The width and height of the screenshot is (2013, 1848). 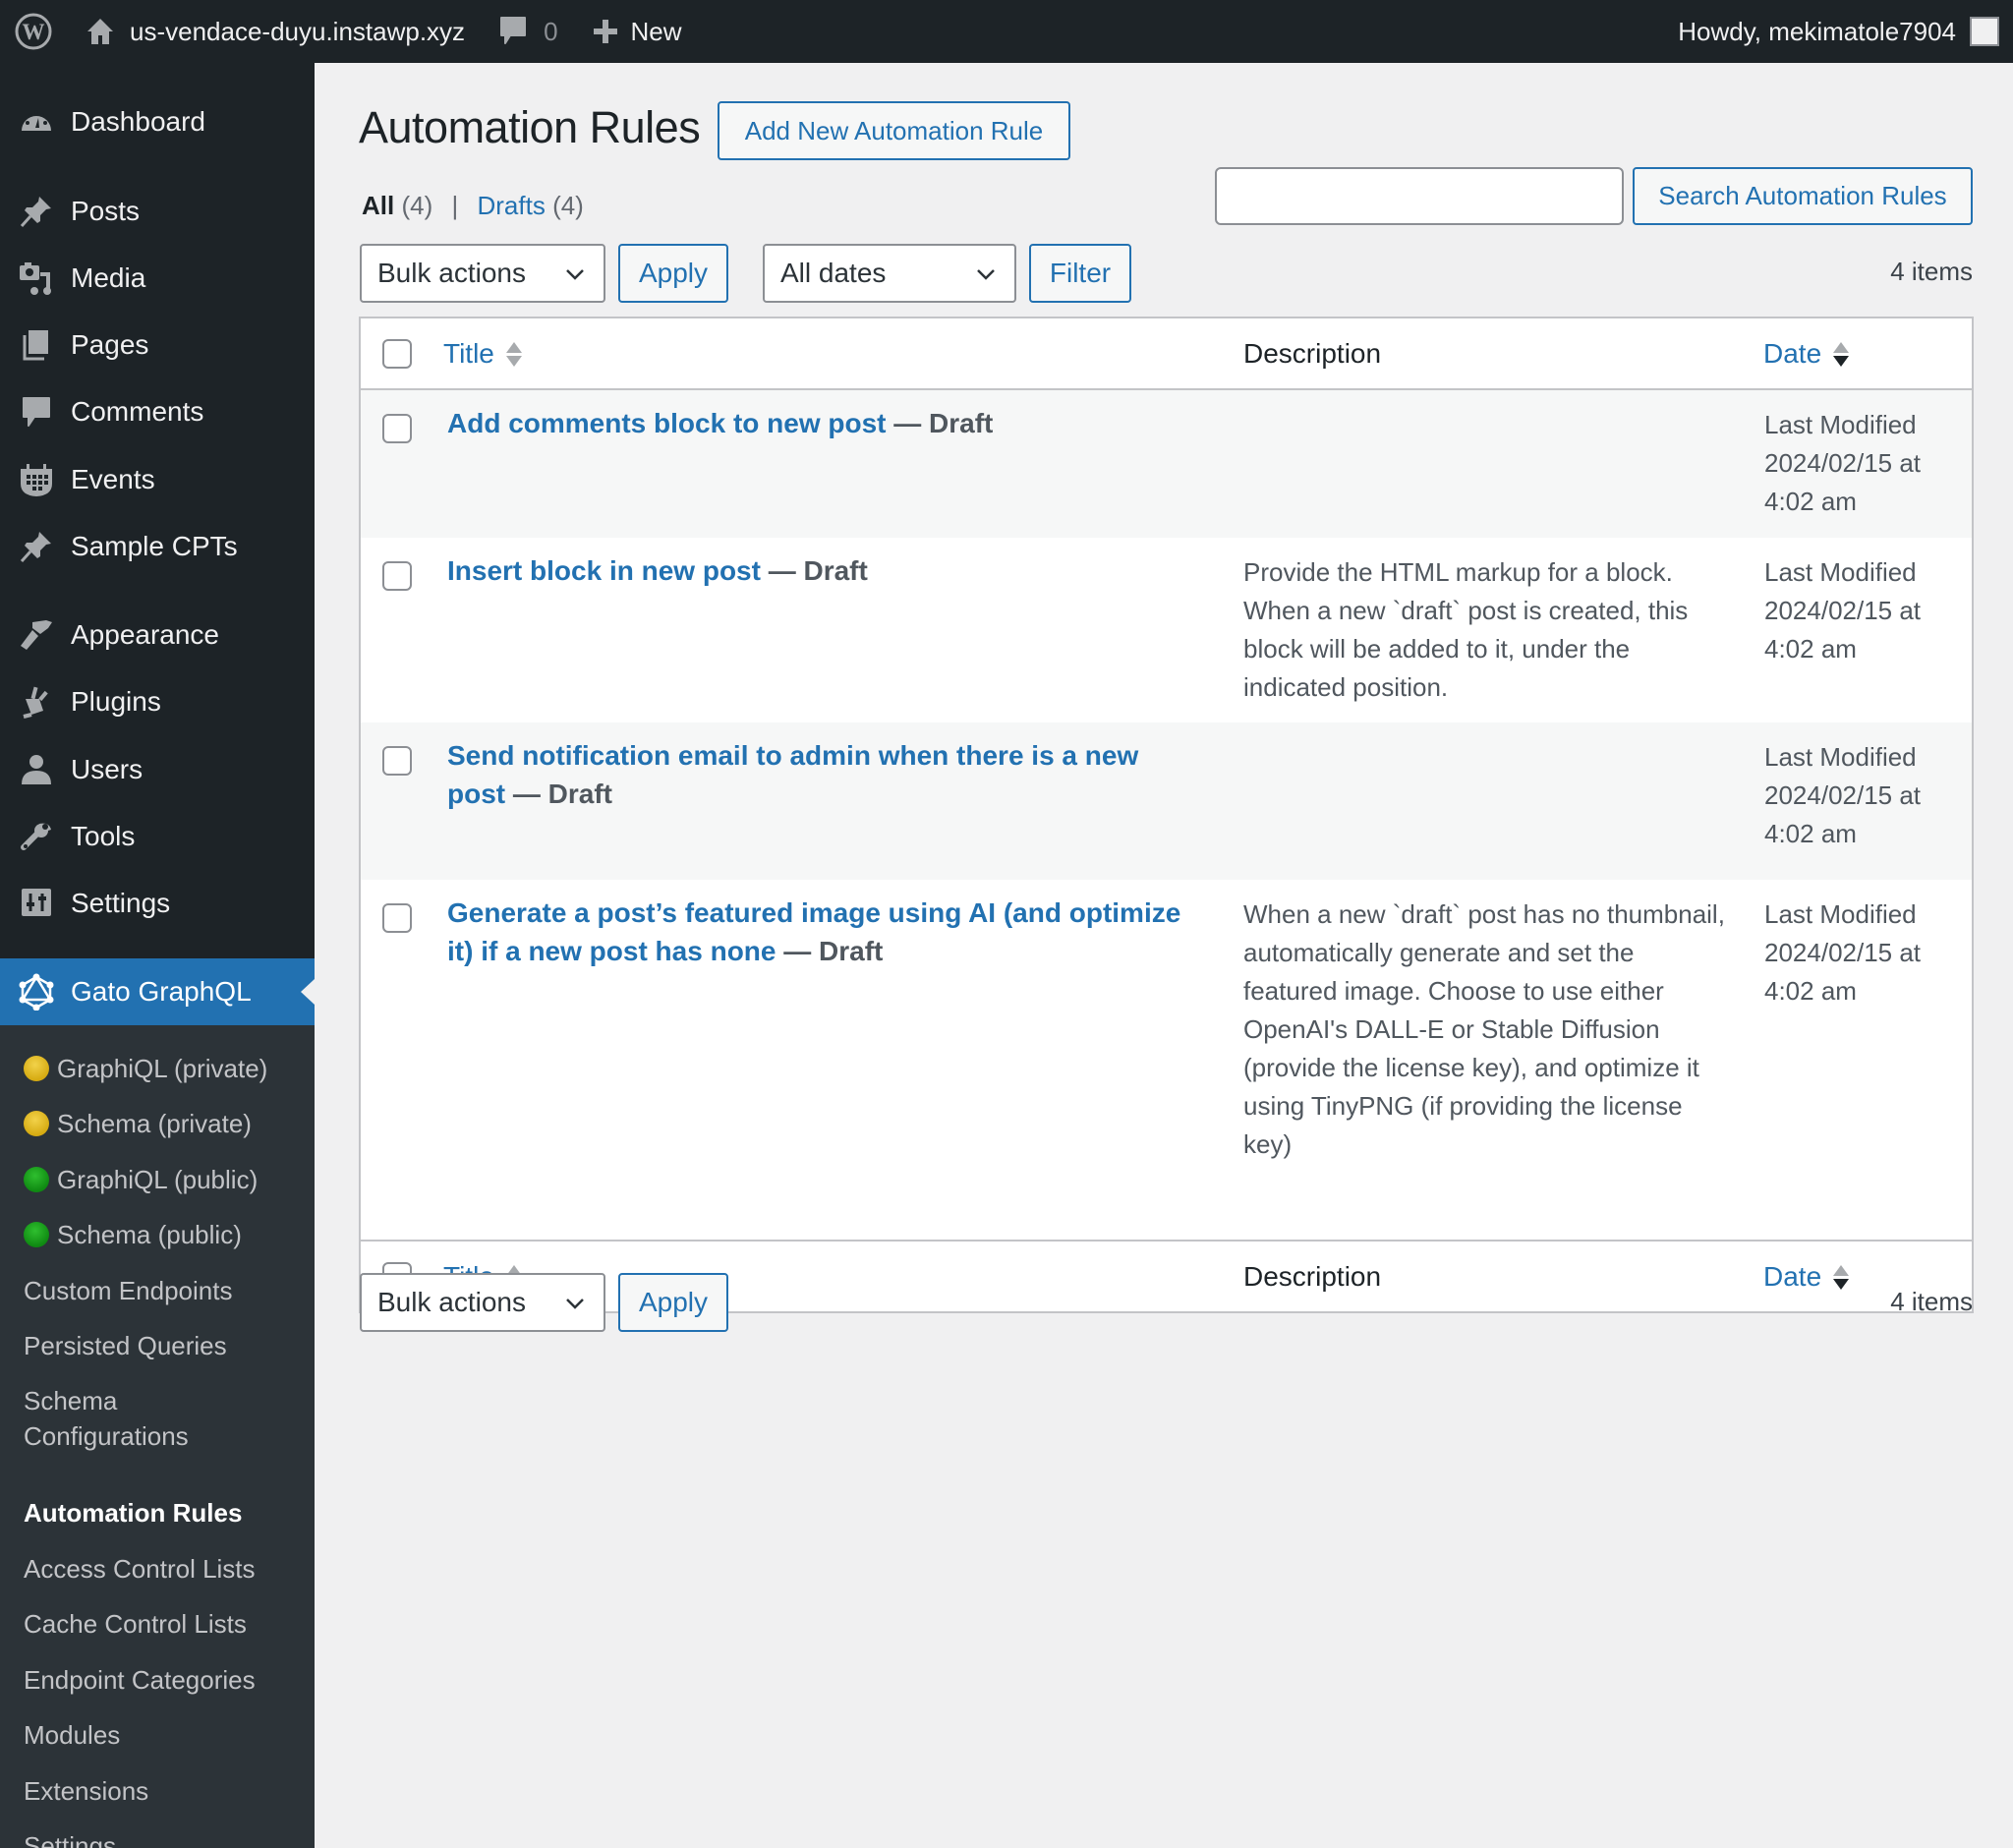 I want to click on new-content-button: New, so click(x=637, y=31).